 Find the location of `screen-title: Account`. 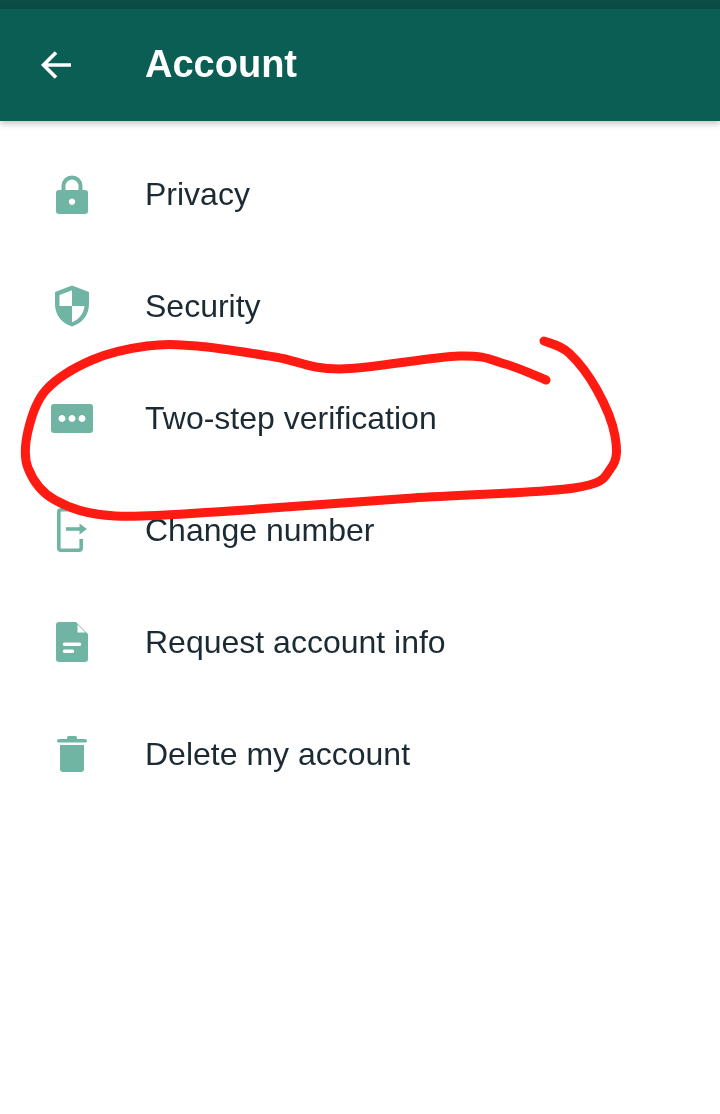

screen-title: Account is located at coordinates (221, 65).